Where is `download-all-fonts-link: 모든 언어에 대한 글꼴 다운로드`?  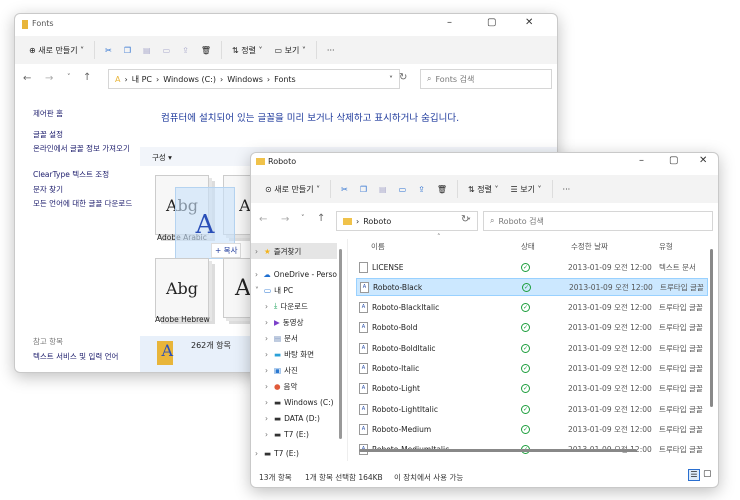
download-all-fonts-link: 모든 언어에 대한 글꼴 다운로드 is located at coordinates (85, 203).